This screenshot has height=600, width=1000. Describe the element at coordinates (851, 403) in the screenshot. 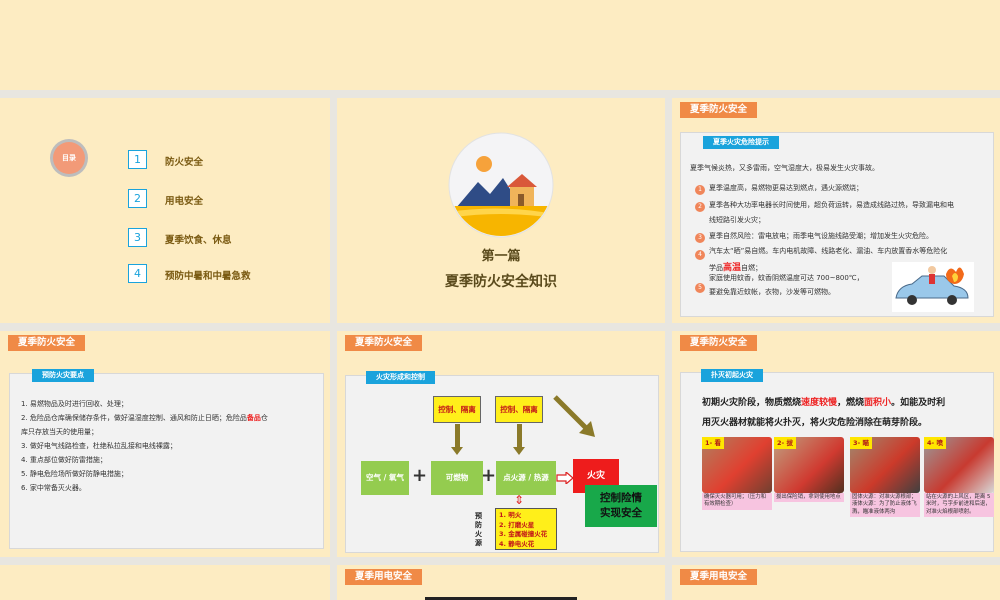

I see `lead-1b: ，燃烧` at that location.